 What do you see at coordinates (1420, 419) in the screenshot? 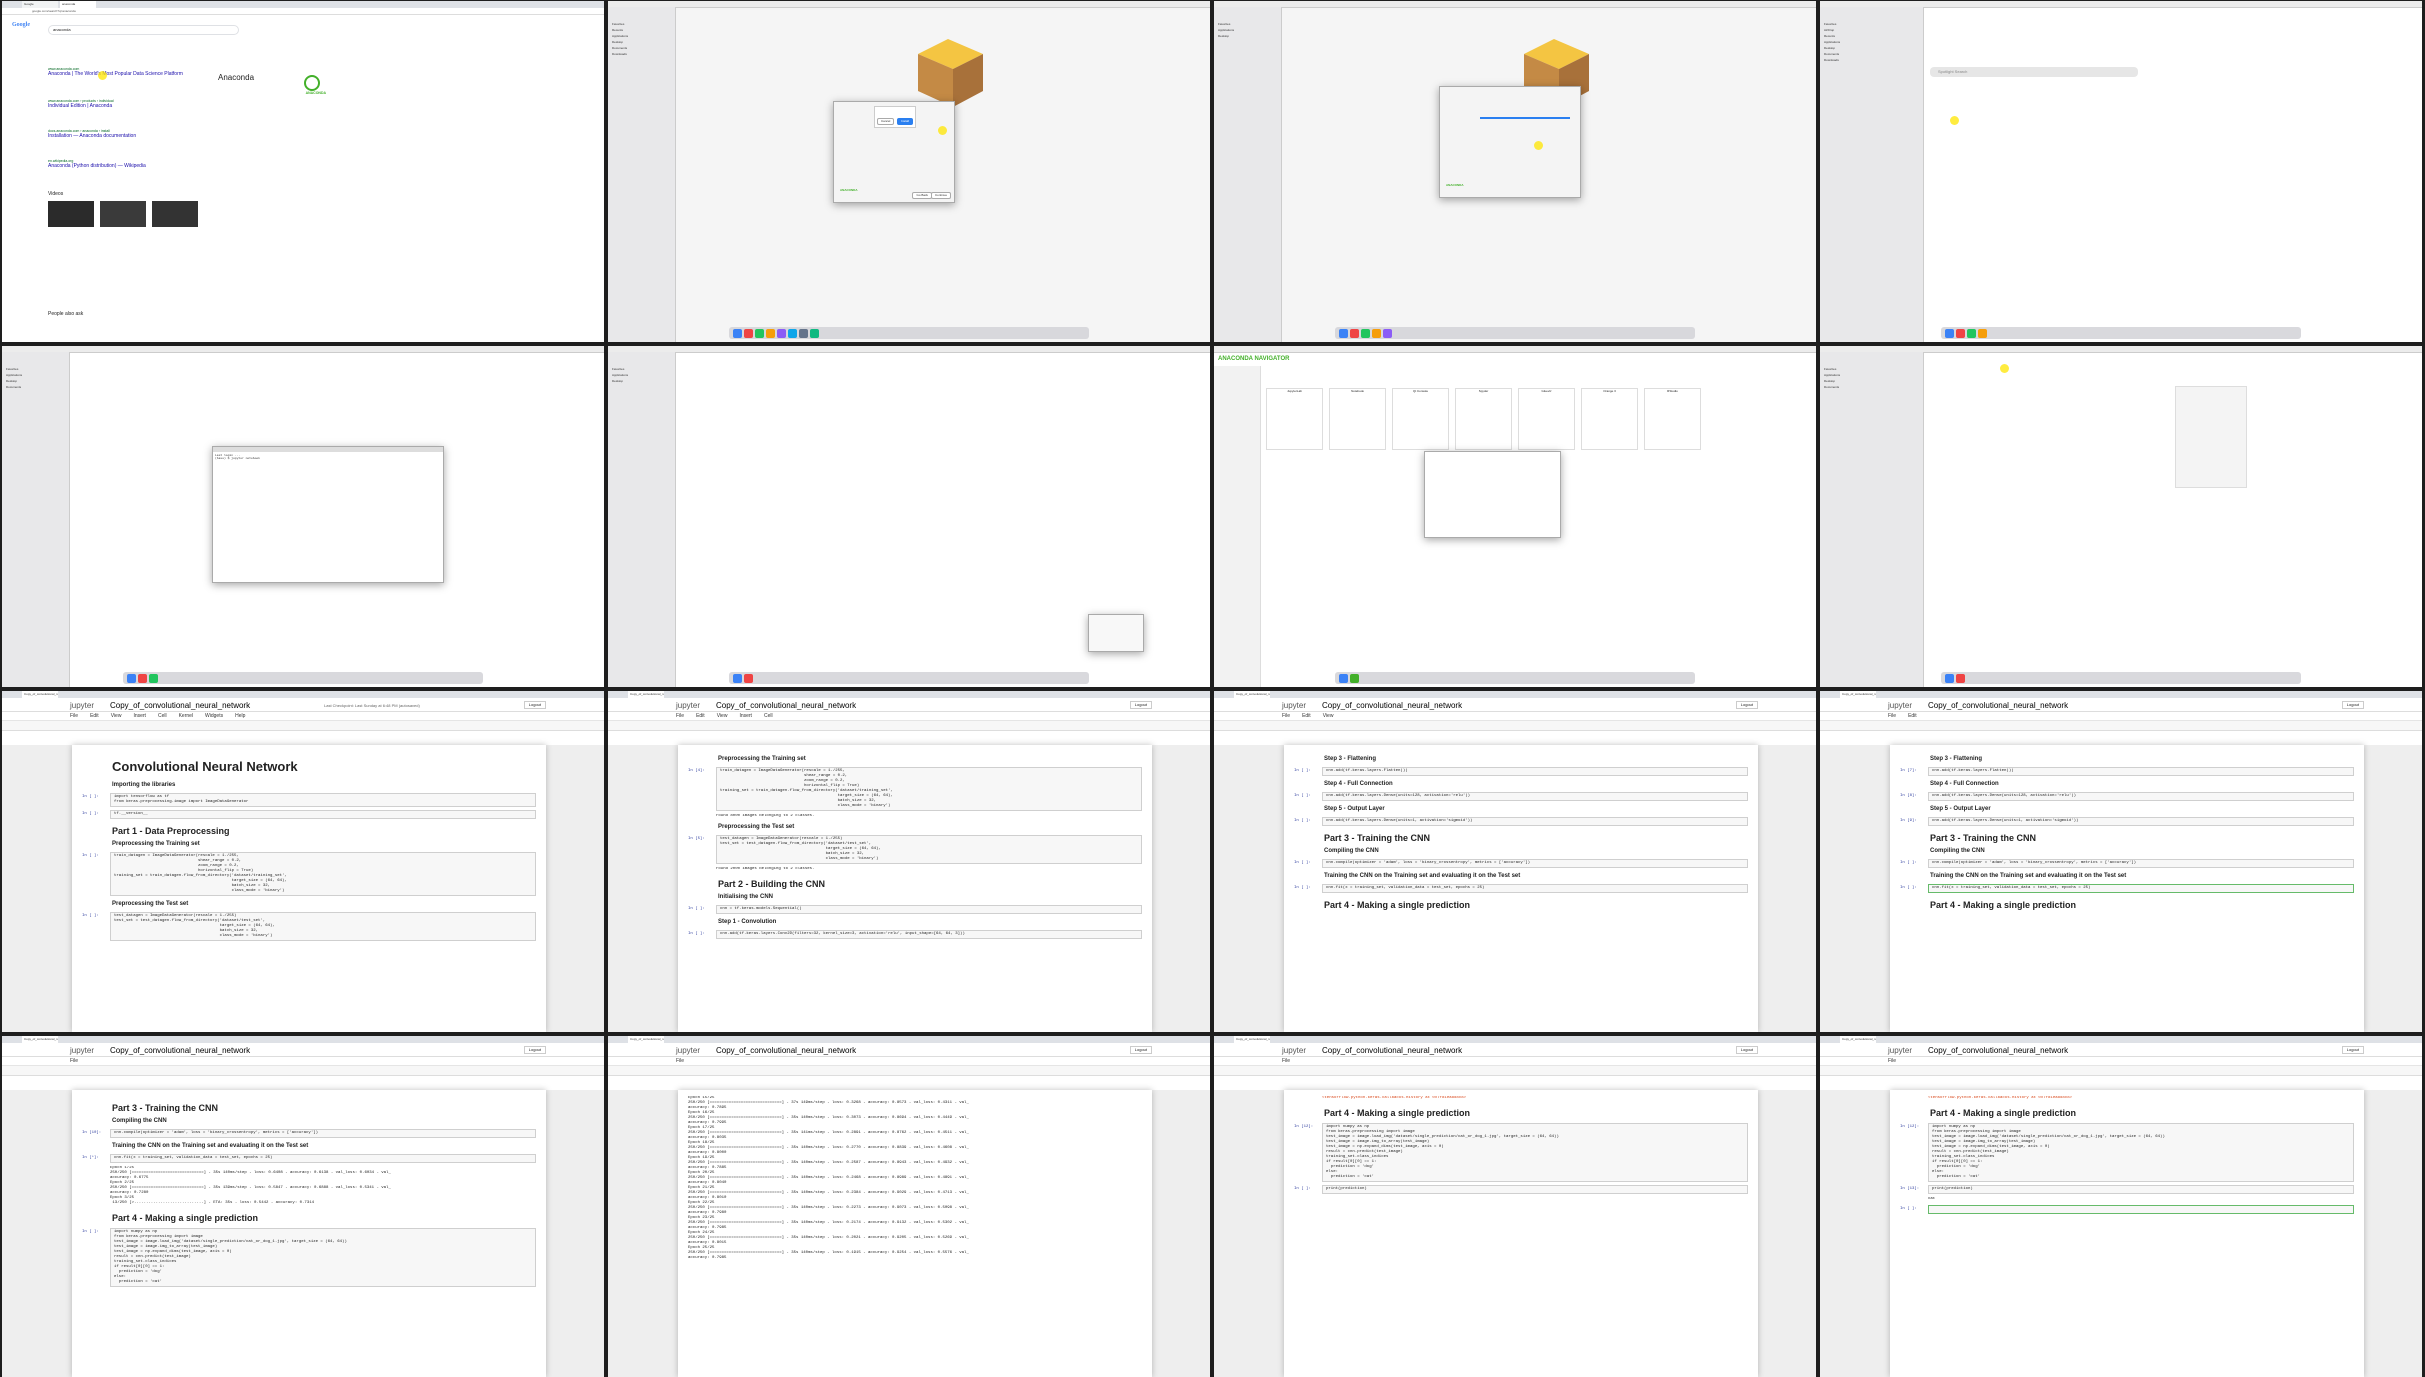
I see `app-card: Qt Console` at bounding box center [1420, 419].